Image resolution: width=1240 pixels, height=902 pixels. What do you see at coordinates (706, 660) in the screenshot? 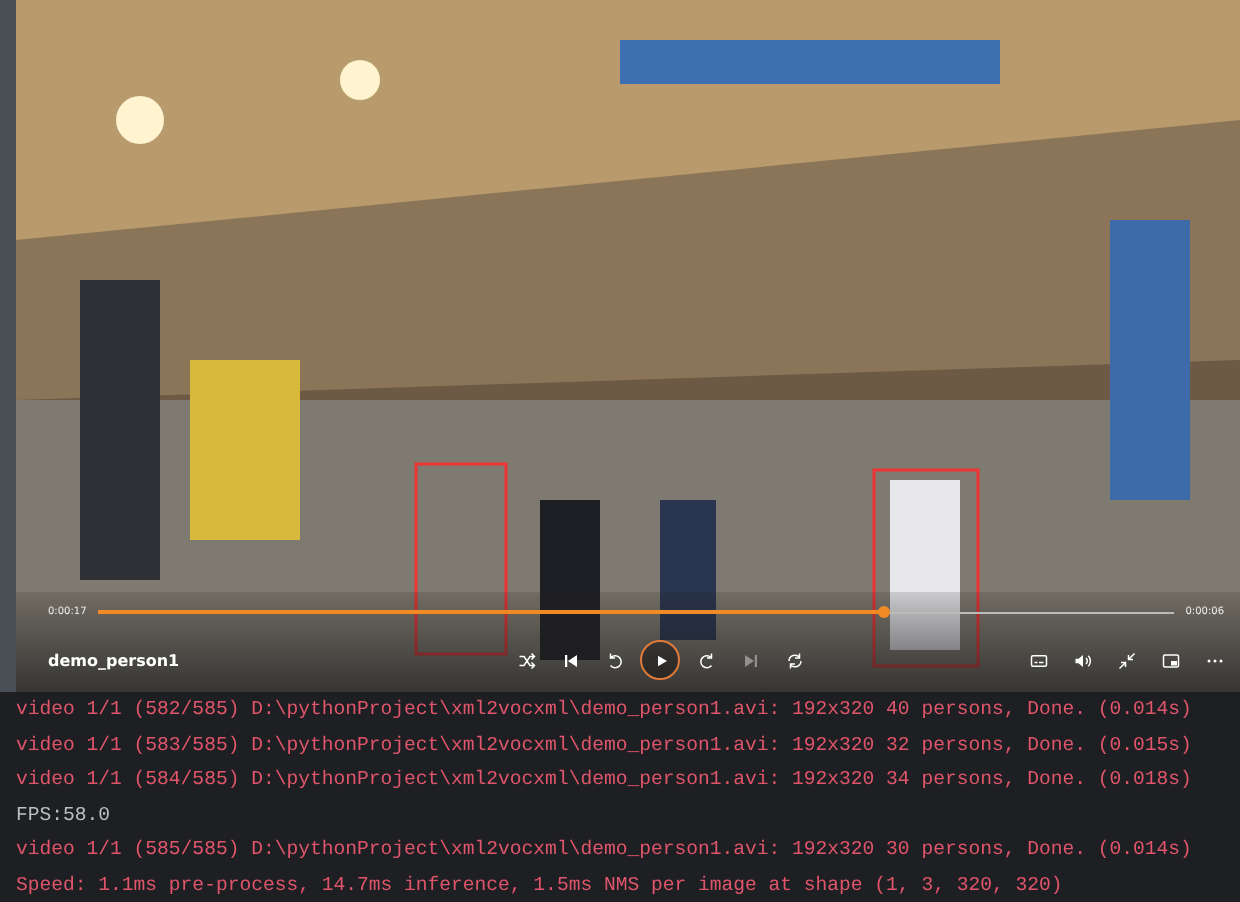
I see `forward-icon` at bounding box center [706, 660].